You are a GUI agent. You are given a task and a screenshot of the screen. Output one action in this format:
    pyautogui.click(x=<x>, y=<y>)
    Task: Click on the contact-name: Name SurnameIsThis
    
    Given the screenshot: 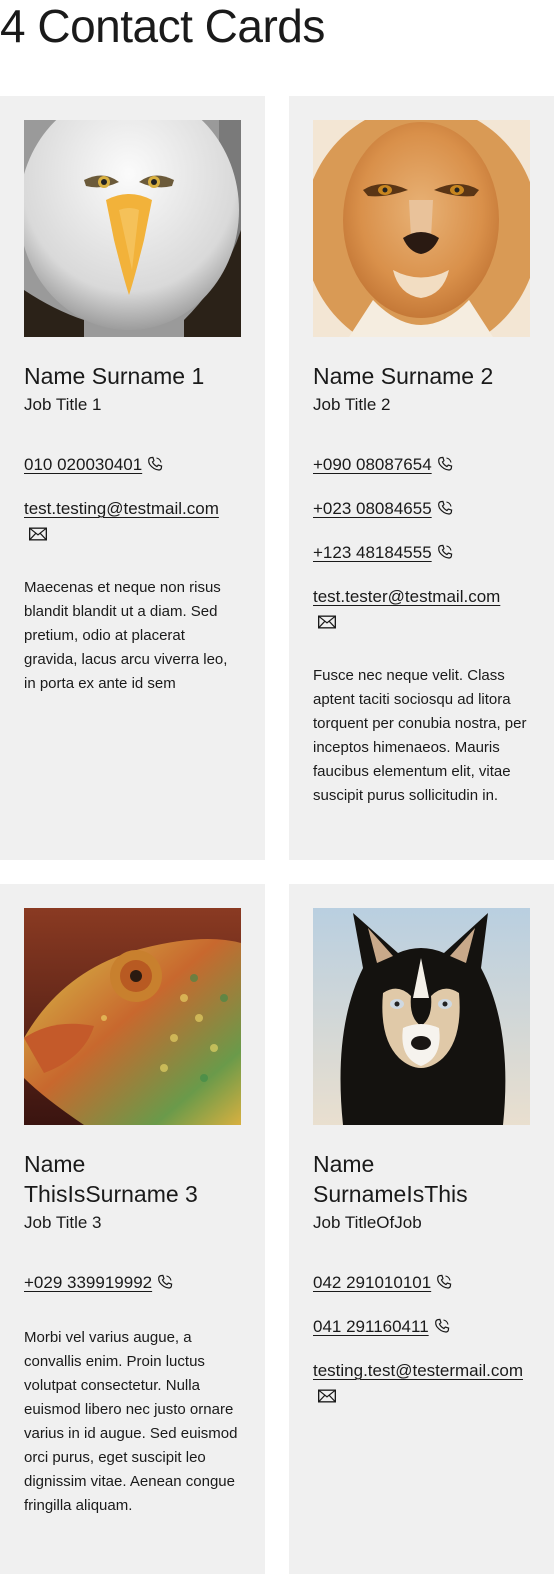 What is the action you would take?
    pyautogui.click(x=390, y=1179)
    